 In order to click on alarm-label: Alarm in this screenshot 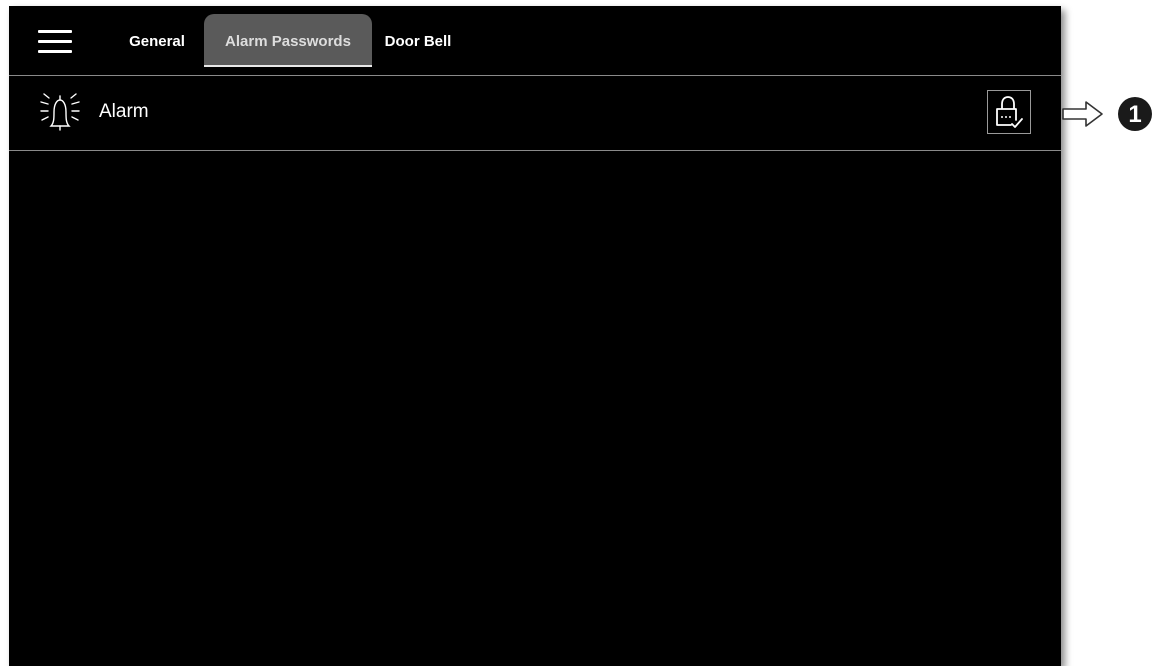, I will do `click(124, 111)`.